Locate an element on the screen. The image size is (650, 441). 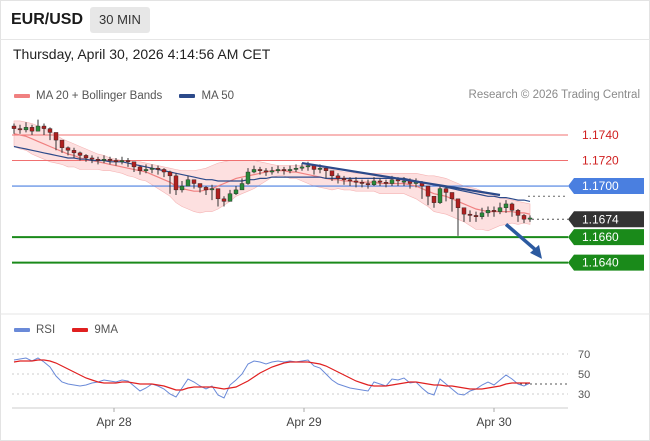
rsi-tick-30: 30 is located at coordinates (584, 395).